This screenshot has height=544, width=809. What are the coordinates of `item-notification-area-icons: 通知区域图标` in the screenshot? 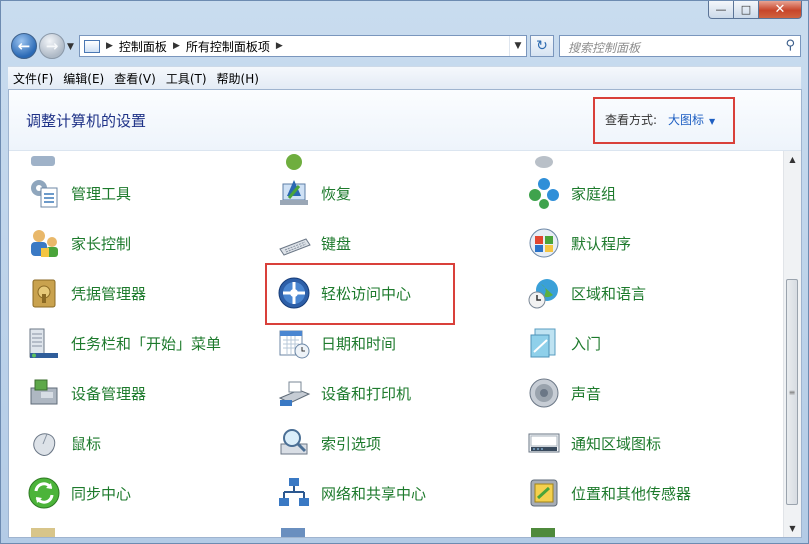 It's located at (594, 443).